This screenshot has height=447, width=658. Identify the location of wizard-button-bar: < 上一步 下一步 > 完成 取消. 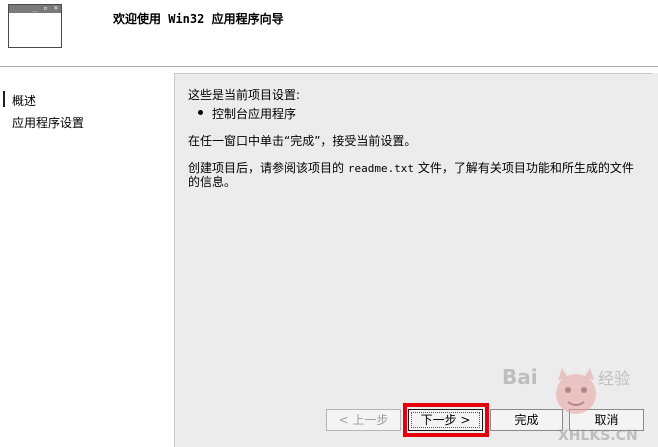
(416, 421).